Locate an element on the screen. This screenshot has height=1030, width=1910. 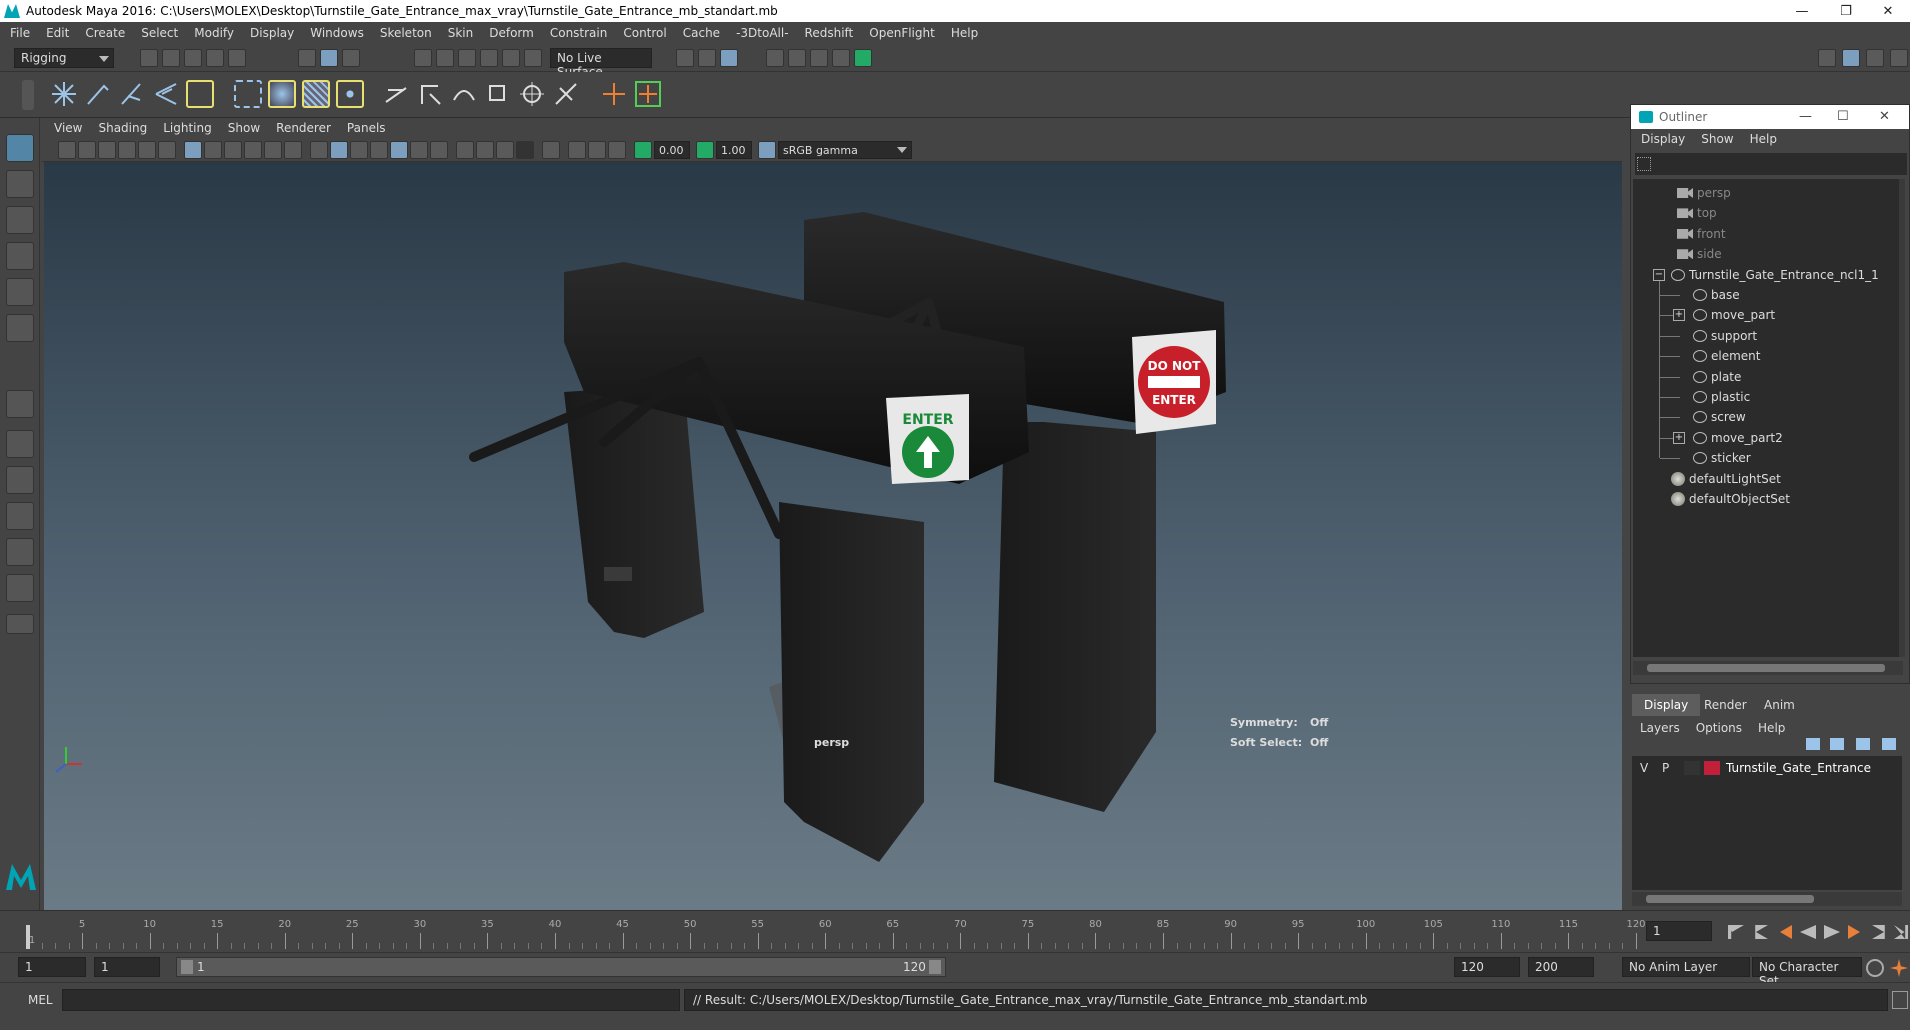
camera-attributes-icon is located at coordinates (87, 150).